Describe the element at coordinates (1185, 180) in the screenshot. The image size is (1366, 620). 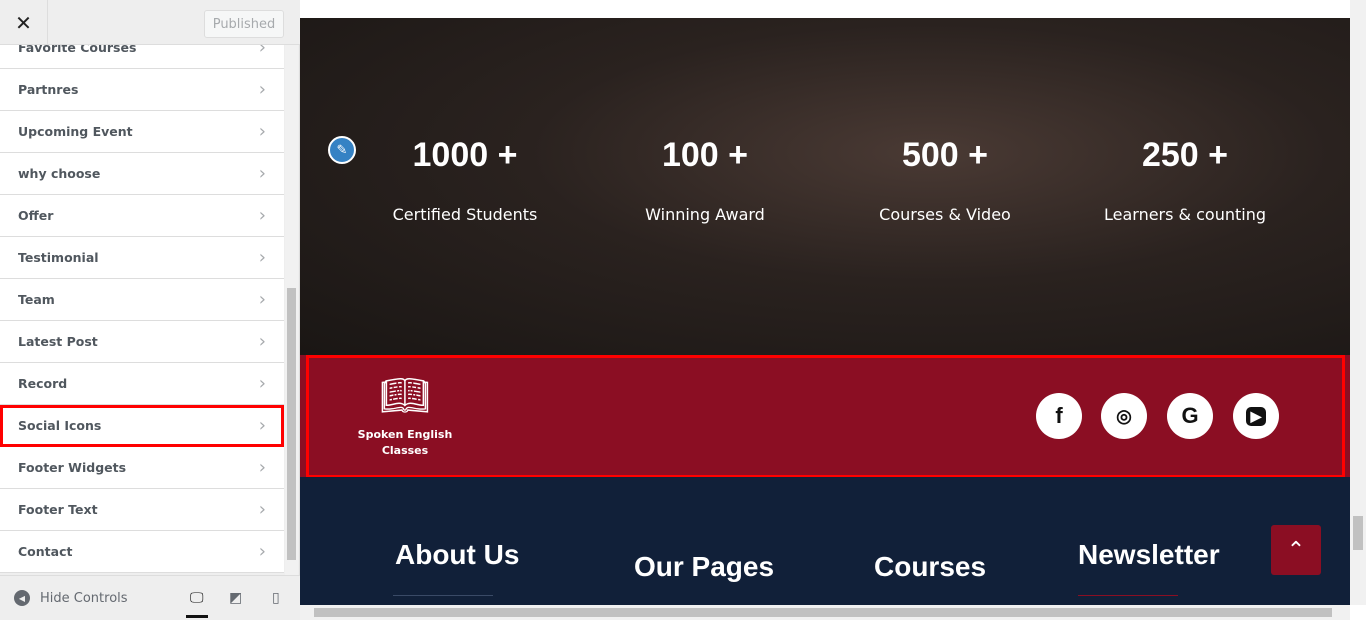
I see `stat-item: 250 + Learners & counting` at that location.